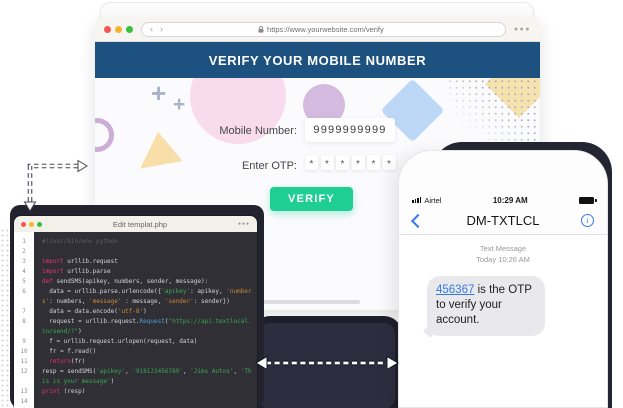 This screenshot has height=408, width=623. What do you see at coordinates (350, 162) in the screenshot?
I see `otp-row: * * * * * *` at bounding box center [350, 162].